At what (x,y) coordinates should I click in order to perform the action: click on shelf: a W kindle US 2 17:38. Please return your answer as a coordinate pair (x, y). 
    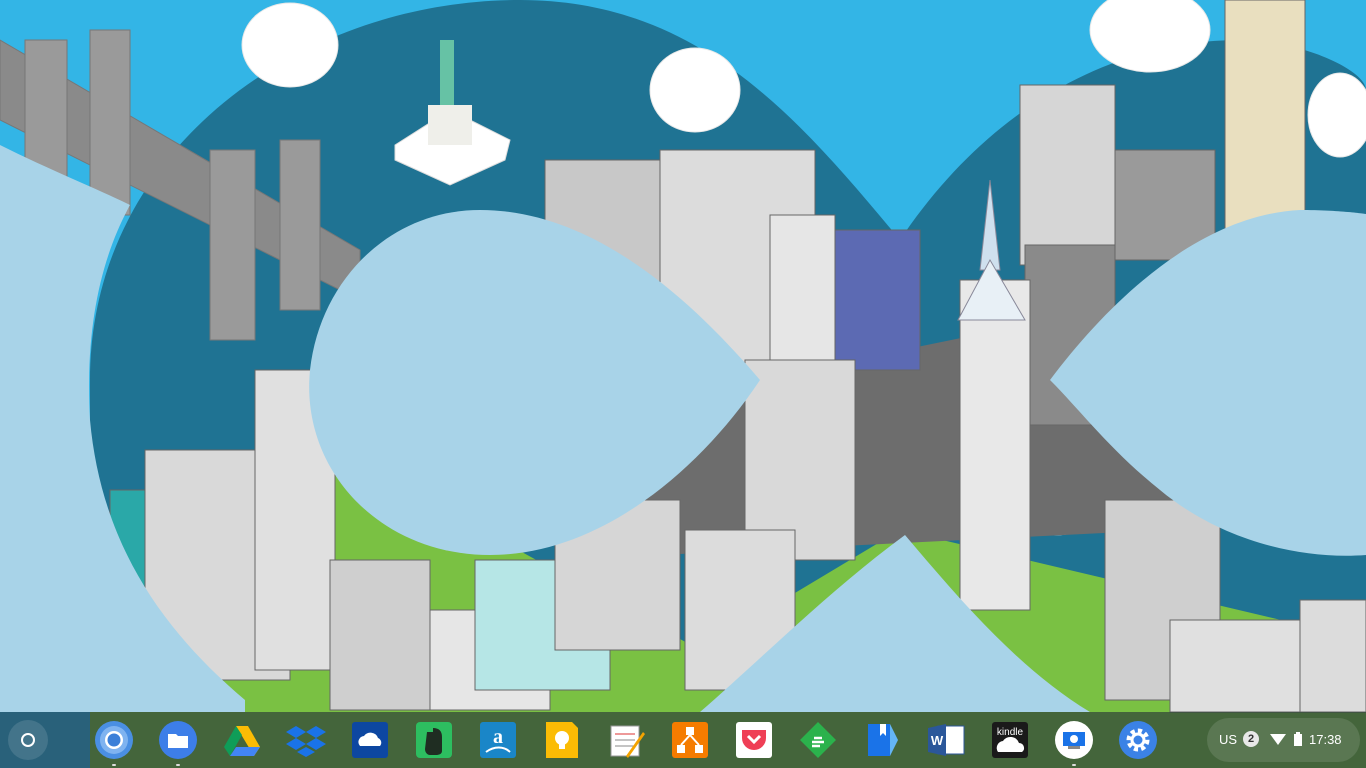
    Looking at the image, I should click on (683, 740).